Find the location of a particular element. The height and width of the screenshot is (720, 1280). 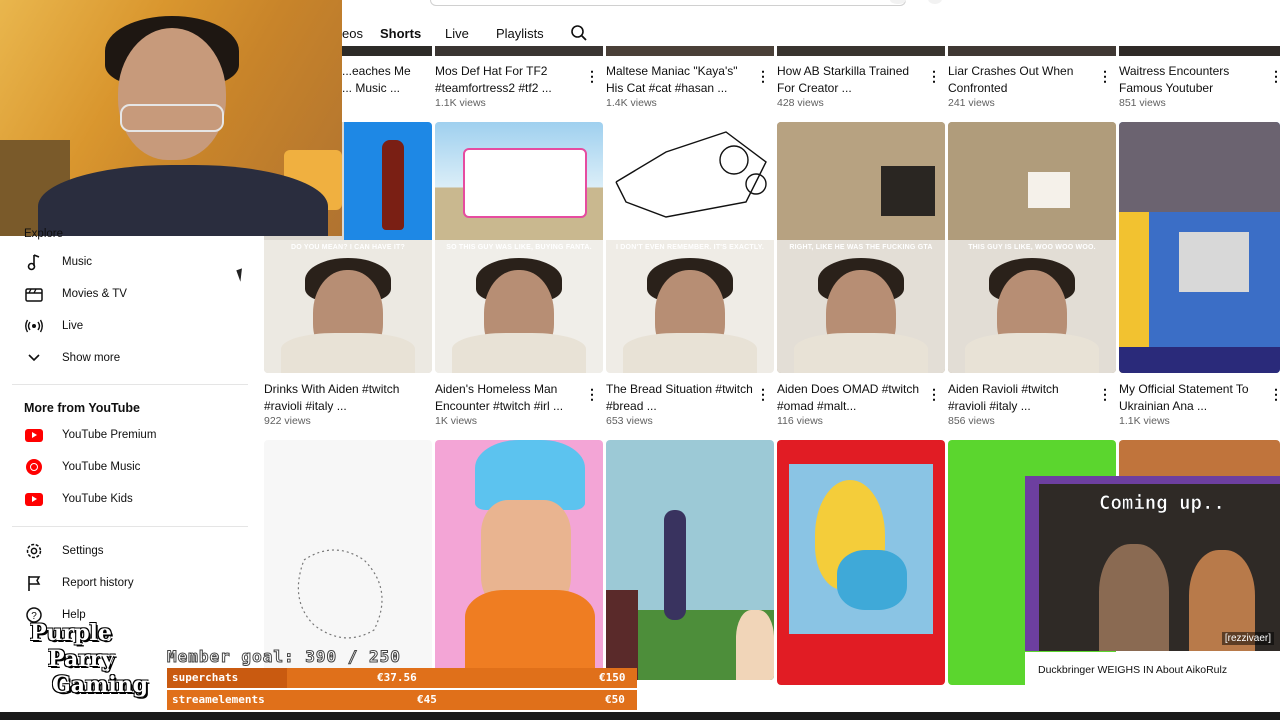

thumbnail: THIS GUY IS LIKE, WOO WOO WOO. is located at coordinates (1032, 247).